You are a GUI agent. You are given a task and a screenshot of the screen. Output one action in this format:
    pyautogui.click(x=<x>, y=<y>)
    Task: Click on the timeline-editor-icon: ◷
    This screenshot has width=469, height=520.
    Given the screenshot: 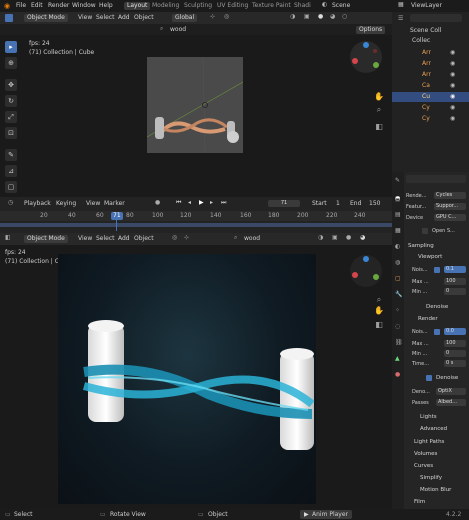 What is the action you would take?
    pyautogui.click(x=10, y=203)
    